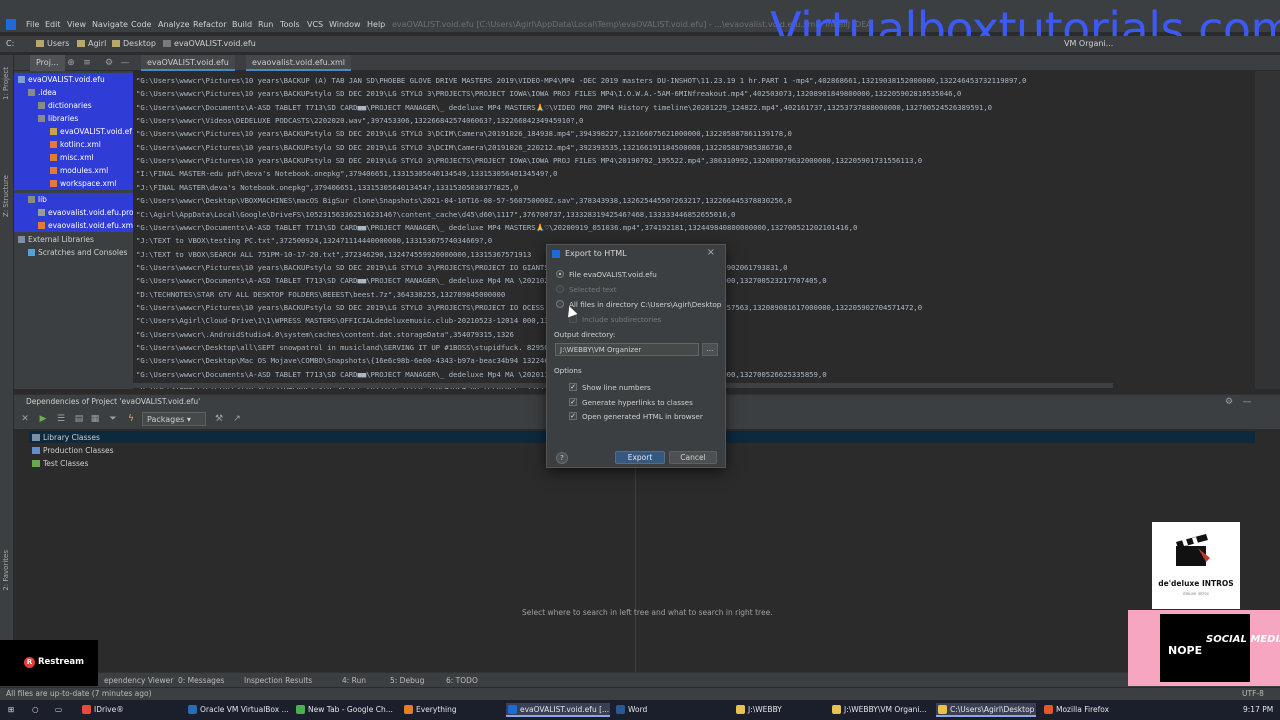 The height and width of the screenshot is (720, 1280). Describe the element at coordinates (73, 79) in the screenshot. I see `tree-item-root: evaOVALIST.void.efu` at that location.